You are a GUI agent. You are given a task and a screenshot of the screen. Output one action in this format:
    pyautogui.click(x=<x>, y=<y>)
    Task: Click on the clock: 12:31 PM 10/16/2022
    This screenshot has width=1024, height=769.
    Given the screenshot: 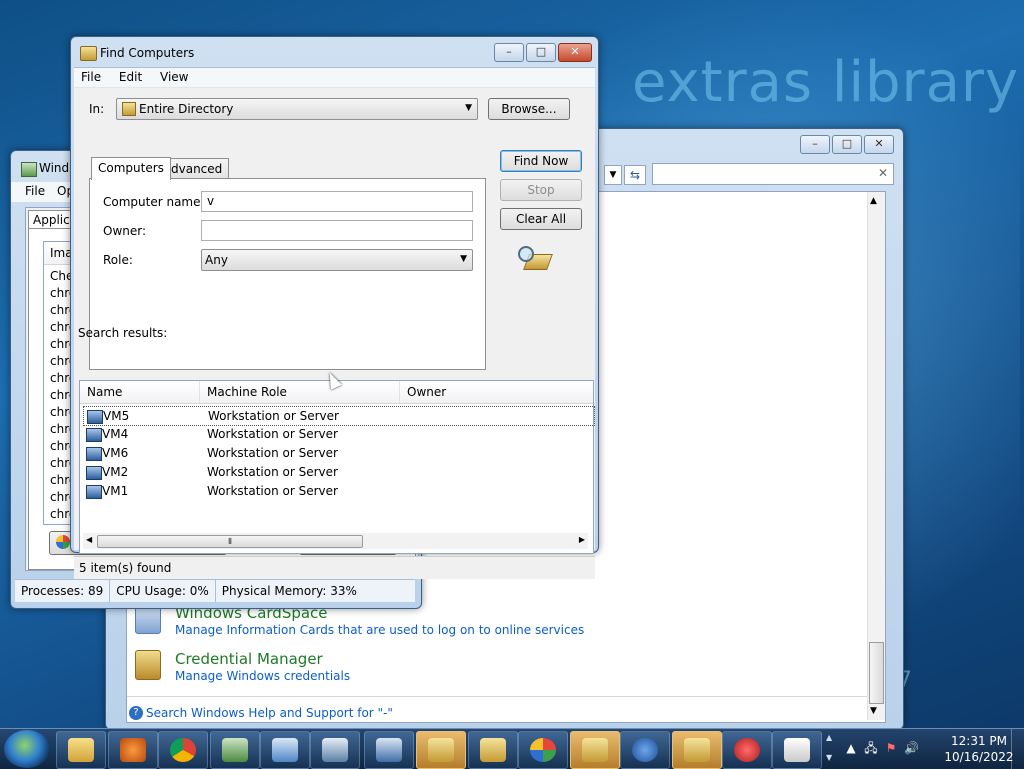 What is the action you would take?
    pyautogui.click(x=979, y=749)
    